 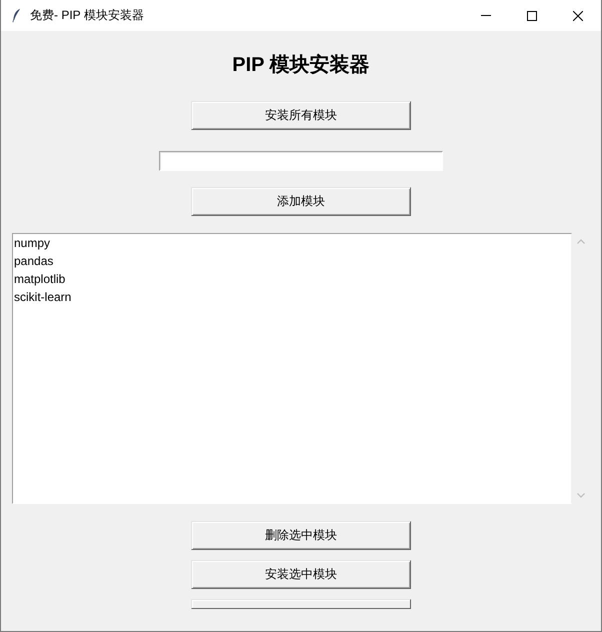 I want to click on list-item: scikit-learn, so click(x=292, y=297).